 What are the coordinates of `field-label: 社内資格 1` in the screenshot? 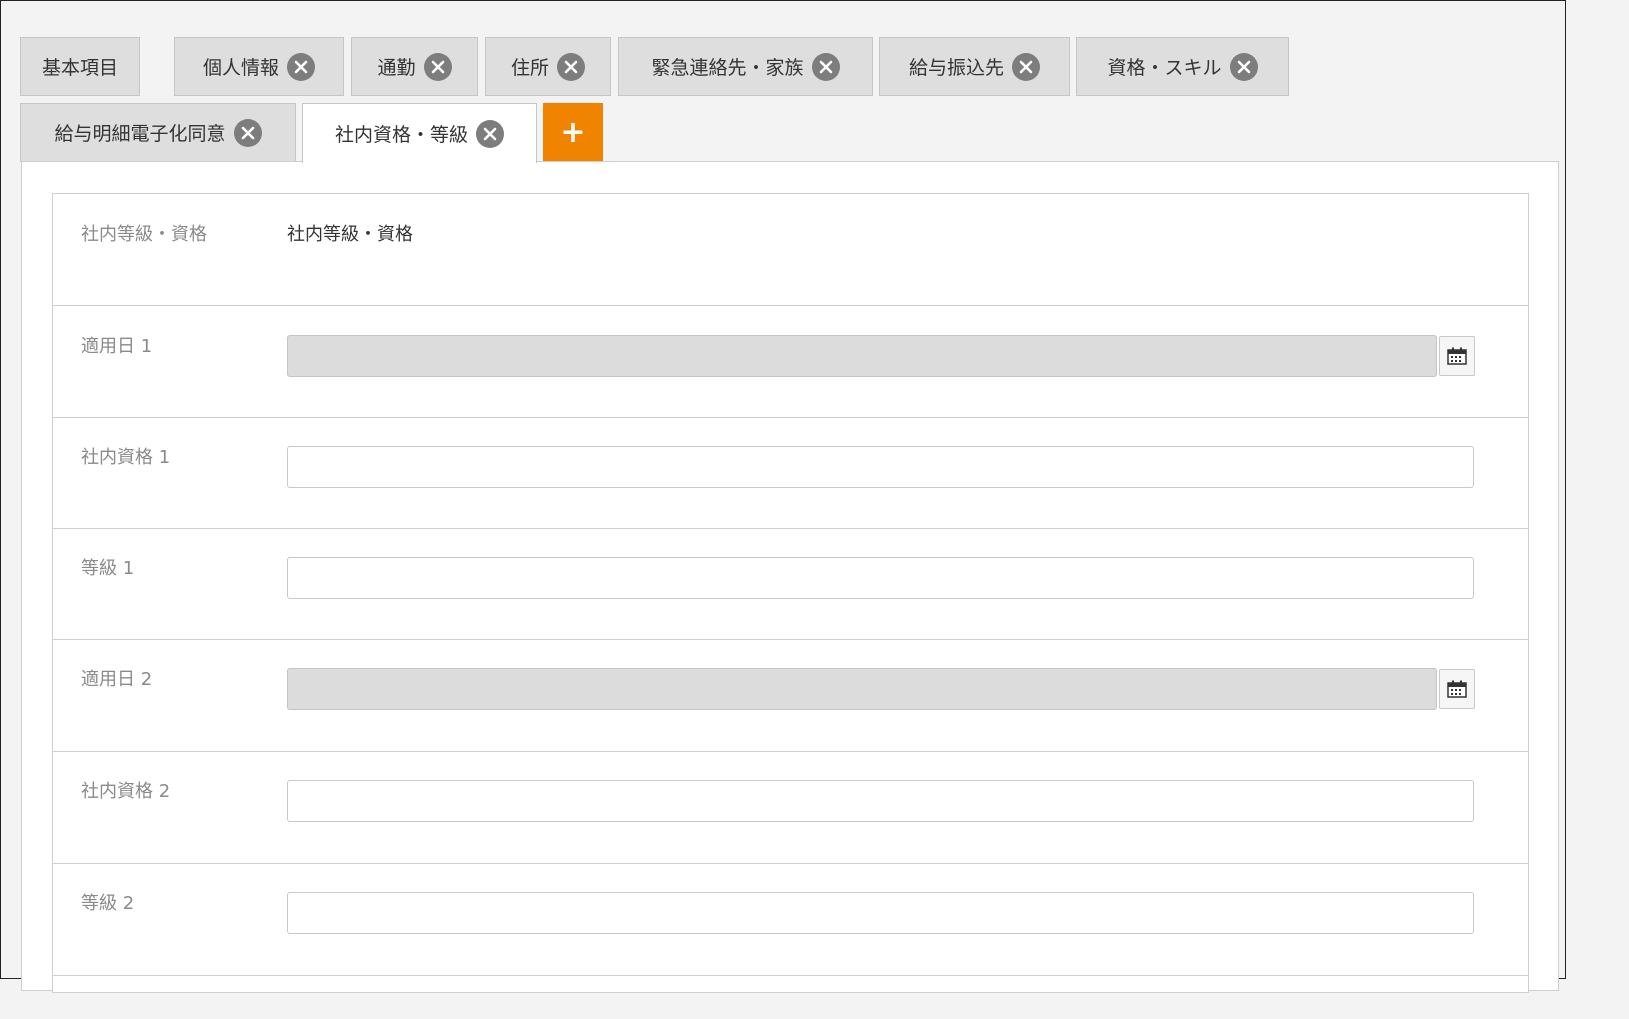 It's located at (126, 457).